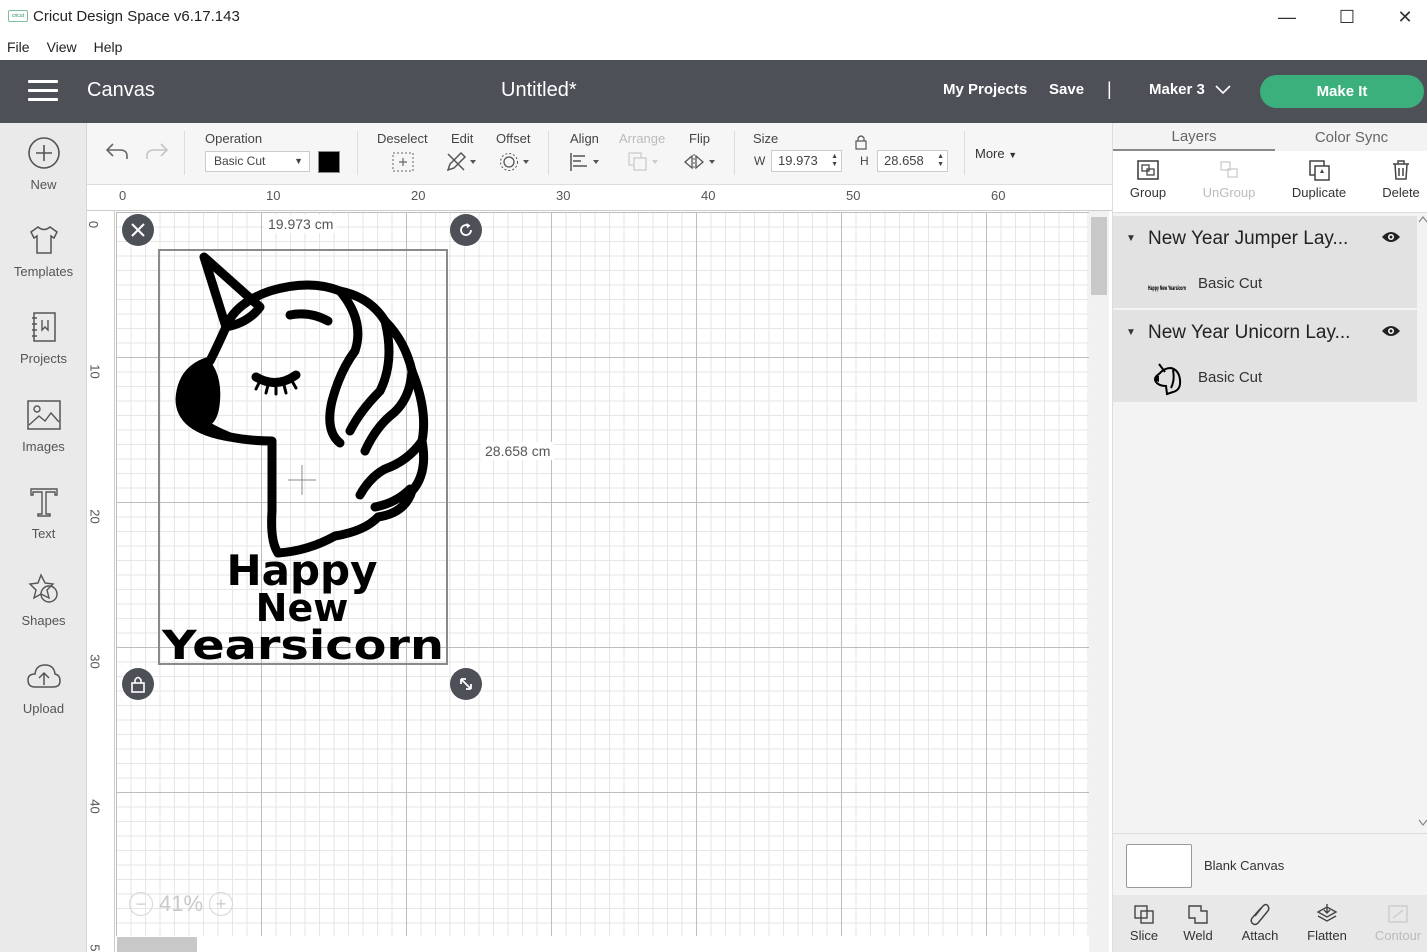  I want to click on lock-aspect-icon, so click(861, 144).